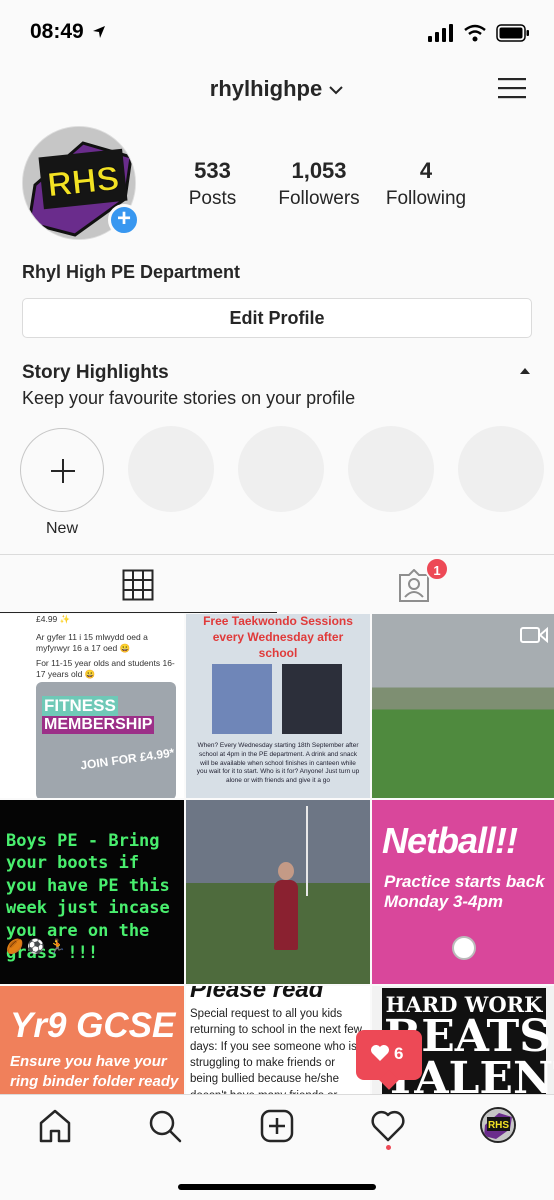 Image resolution: width=554 pixels, height=1200 pixels. What do you see at coordinates (277, 1126) in the screenshot?
I see `new-post-icon` at bounding box center [277, 1126].